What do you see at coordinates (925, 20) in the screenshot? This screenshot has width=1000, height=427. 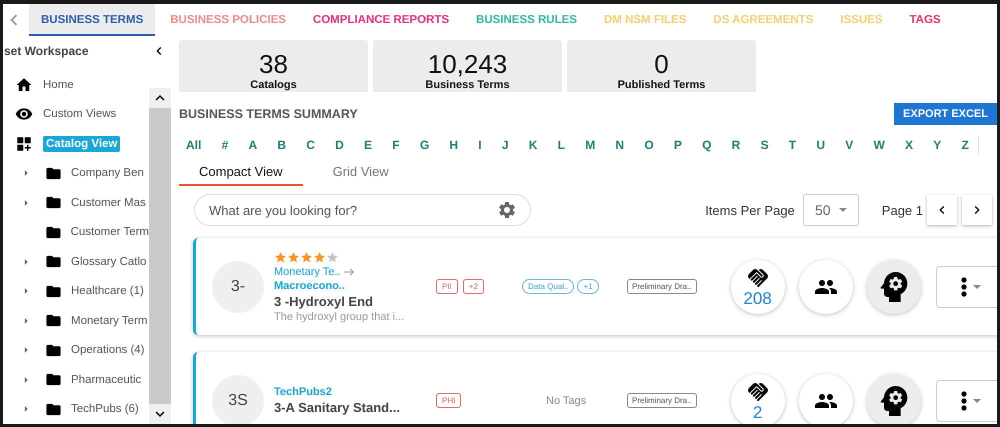 I see `nav-tab: TAGS` at bounding box center [925, 20].